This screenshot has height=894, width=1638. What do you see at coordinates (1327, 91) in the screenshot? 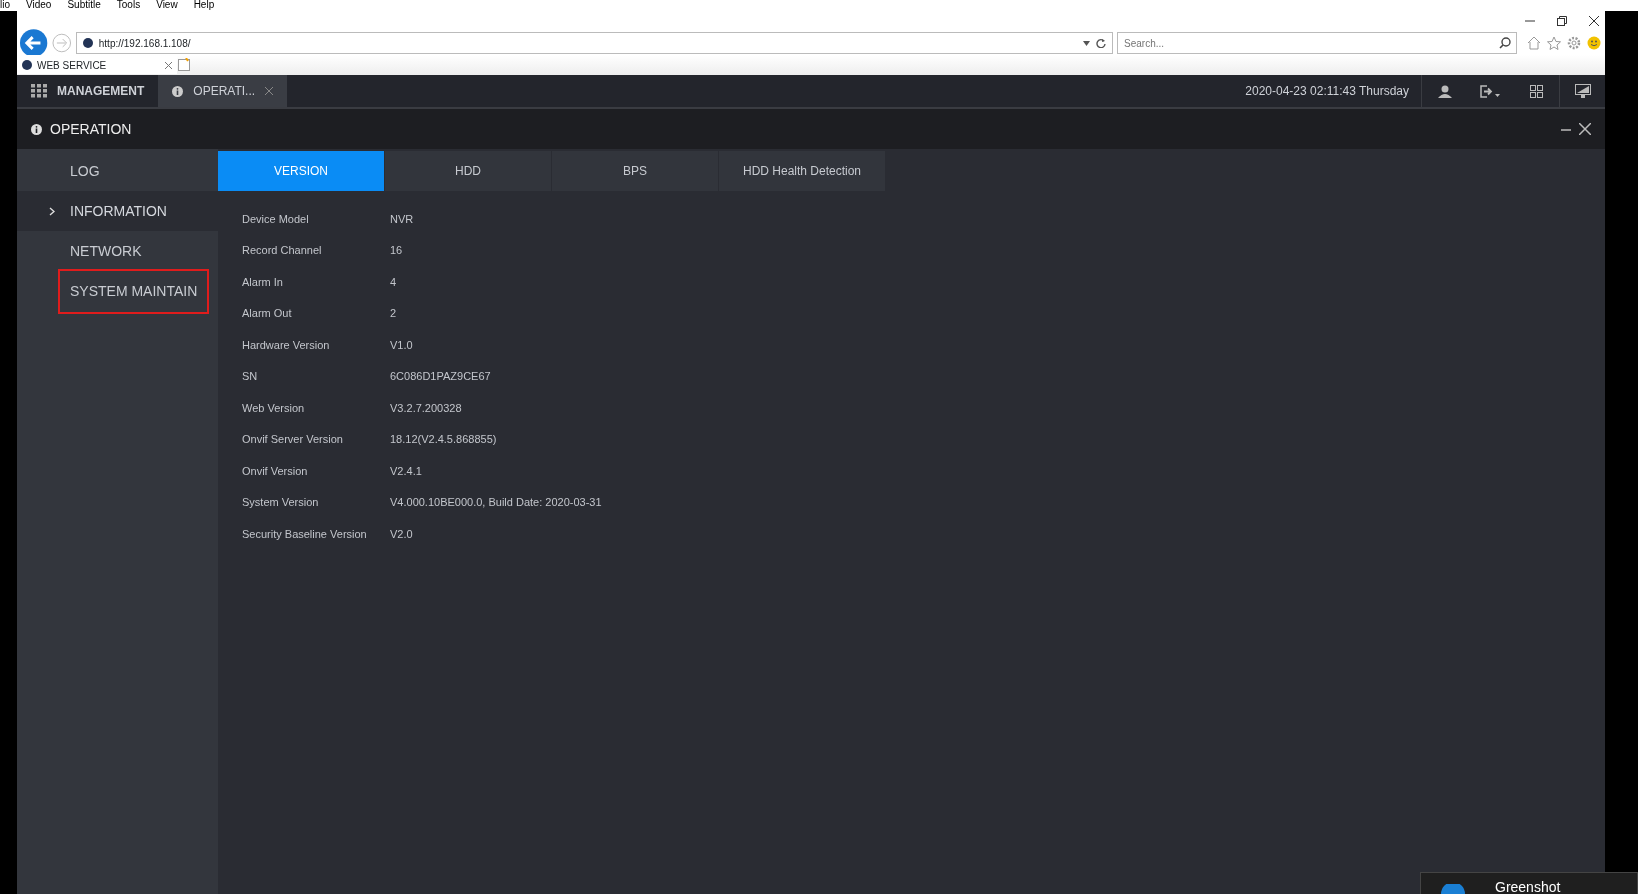
I see `datetime: 2020-04-23 02:11:43 Thursday` at bounding box center [1327, 91].